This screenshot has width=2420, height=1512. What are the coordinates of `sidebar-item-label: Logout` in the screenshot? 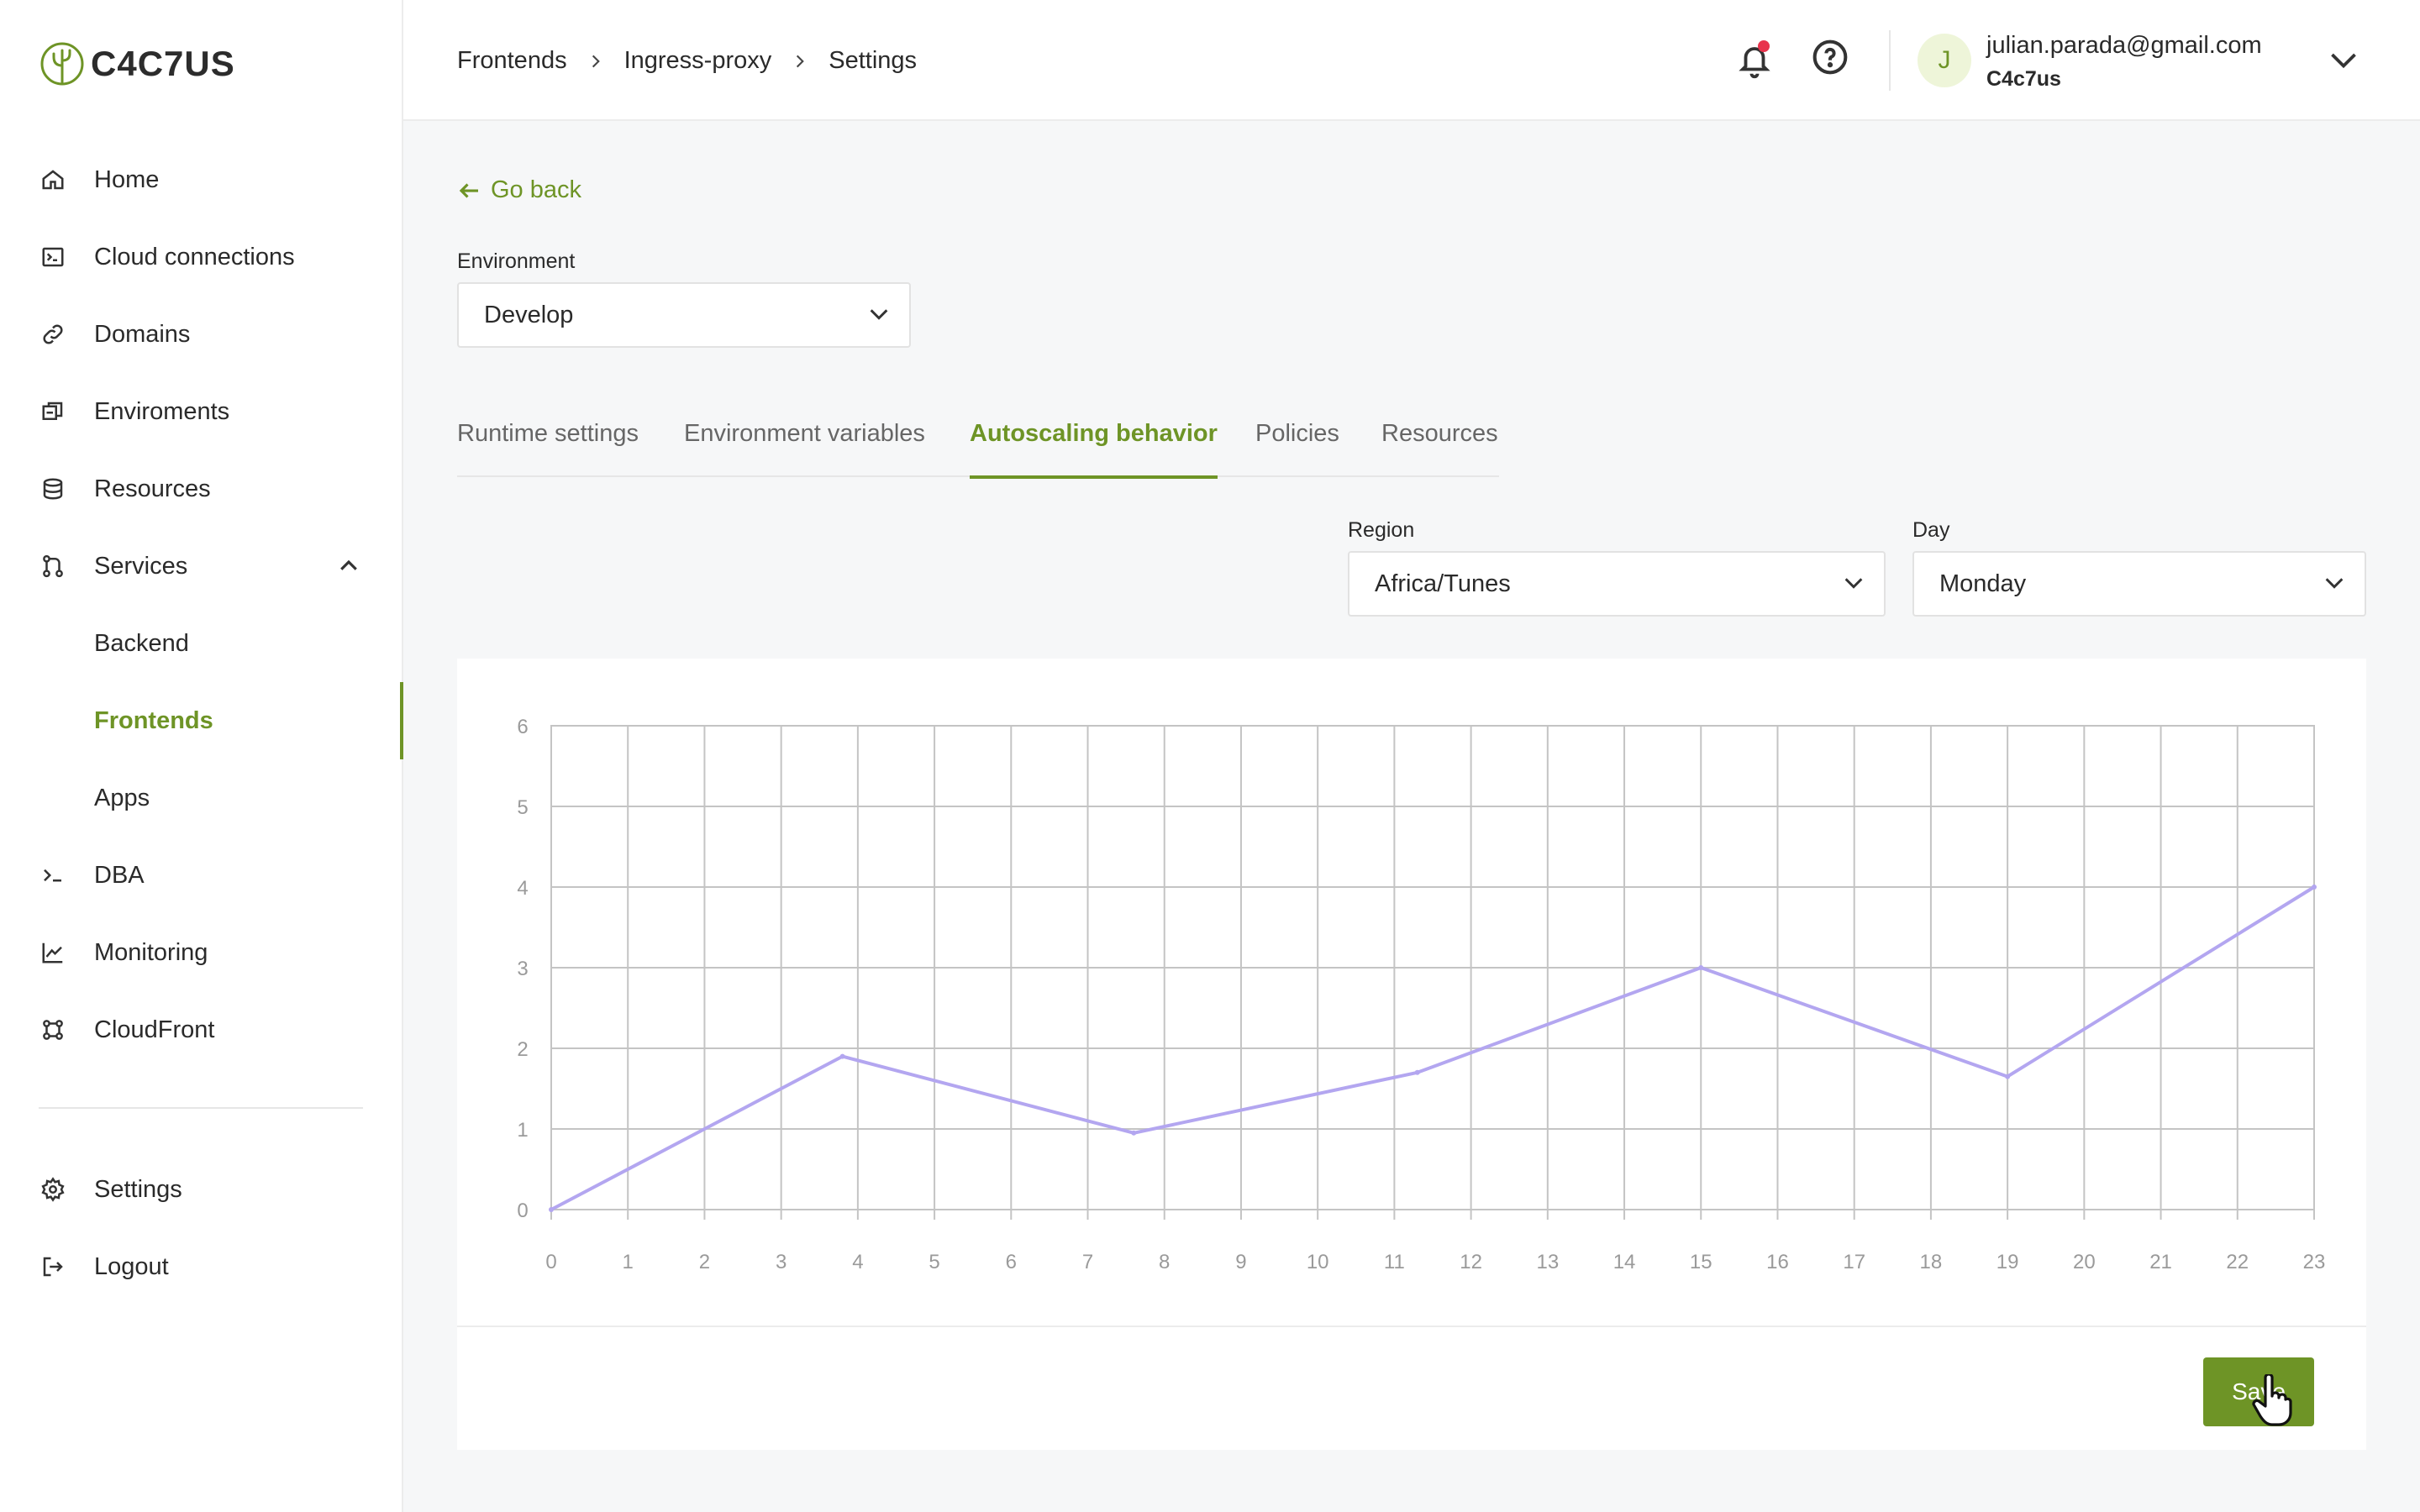 It's located at (131, 1266).